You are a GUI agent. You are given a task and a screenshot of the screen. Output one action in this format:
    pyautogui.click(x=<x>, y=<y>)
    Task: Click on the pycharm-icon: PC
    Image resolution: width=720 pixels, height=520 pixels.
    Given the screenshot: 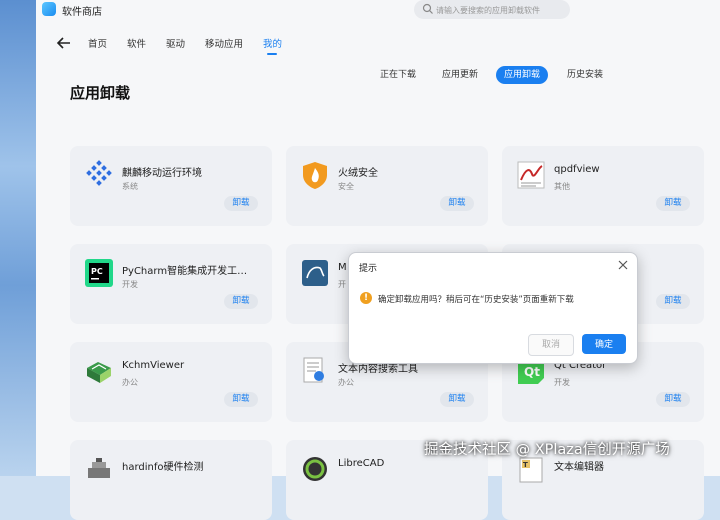 What is the action you would take?
    pyautogui.click(x=99, y=273)
    